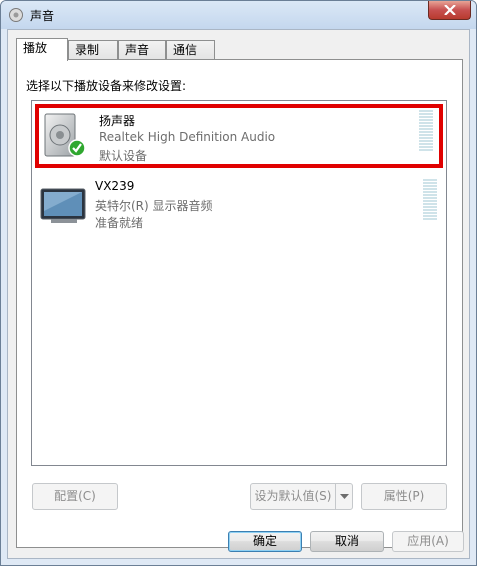 This screenshot has width=477, height=566. What do you see at coordinates (238, 15) in the screenshot?
I see `title-bar: 声音` at bounding box center [238, 15].